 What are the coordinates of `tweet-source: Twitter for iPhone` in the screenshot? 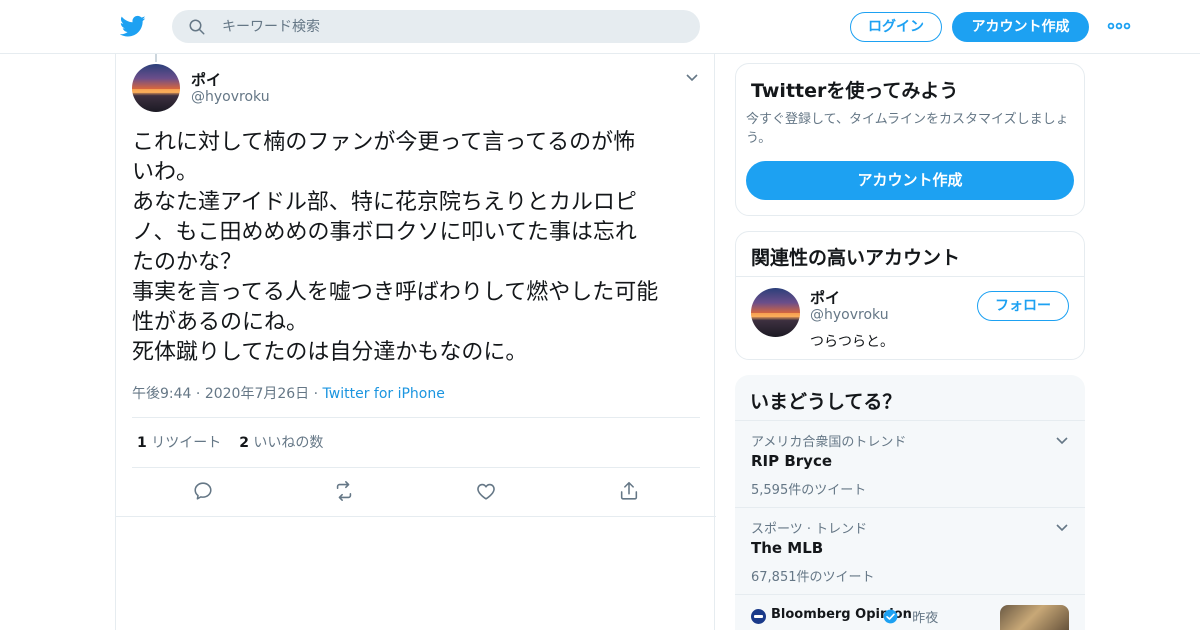 It's located at (384, 394).